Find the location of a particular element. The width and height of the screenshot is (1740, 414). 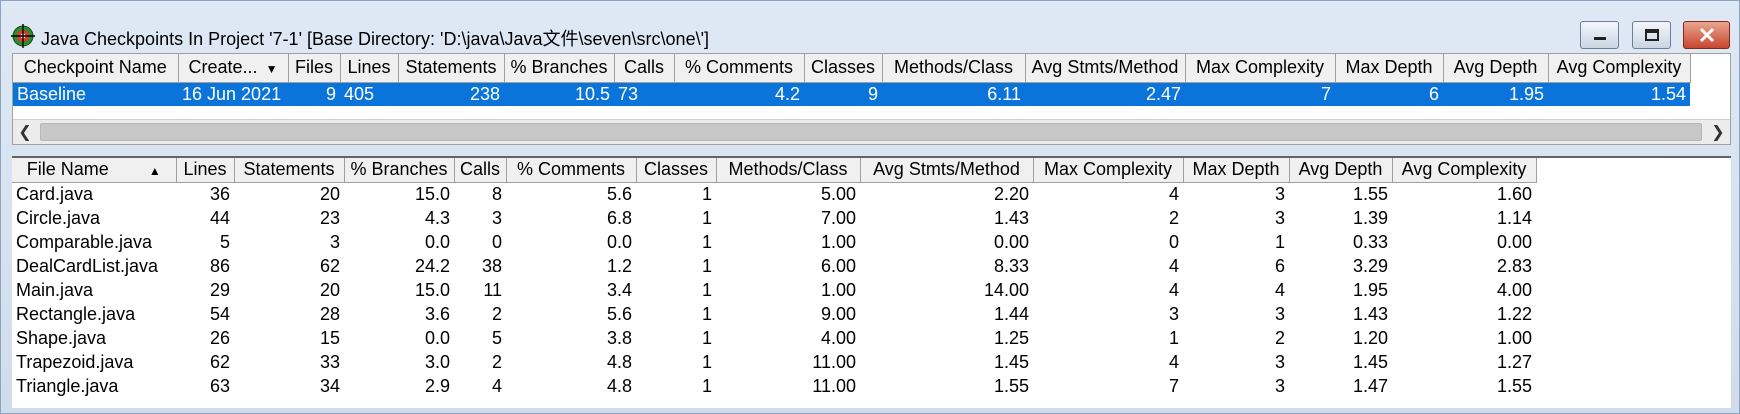

cell-avg-stmts-method: 1.25 is located at coordinates (1011, 337).